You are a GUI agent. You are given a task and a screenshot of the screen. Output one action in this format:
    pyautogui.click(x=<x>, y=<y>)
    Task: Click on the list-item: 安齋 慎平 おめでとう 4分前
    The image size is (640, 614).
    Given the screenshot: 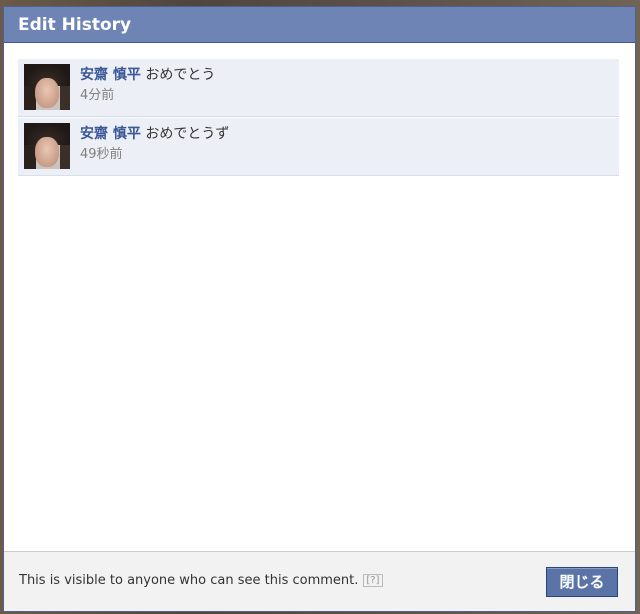 What is the action you would take?
    pyautogui.click(x=318, y=88)
    